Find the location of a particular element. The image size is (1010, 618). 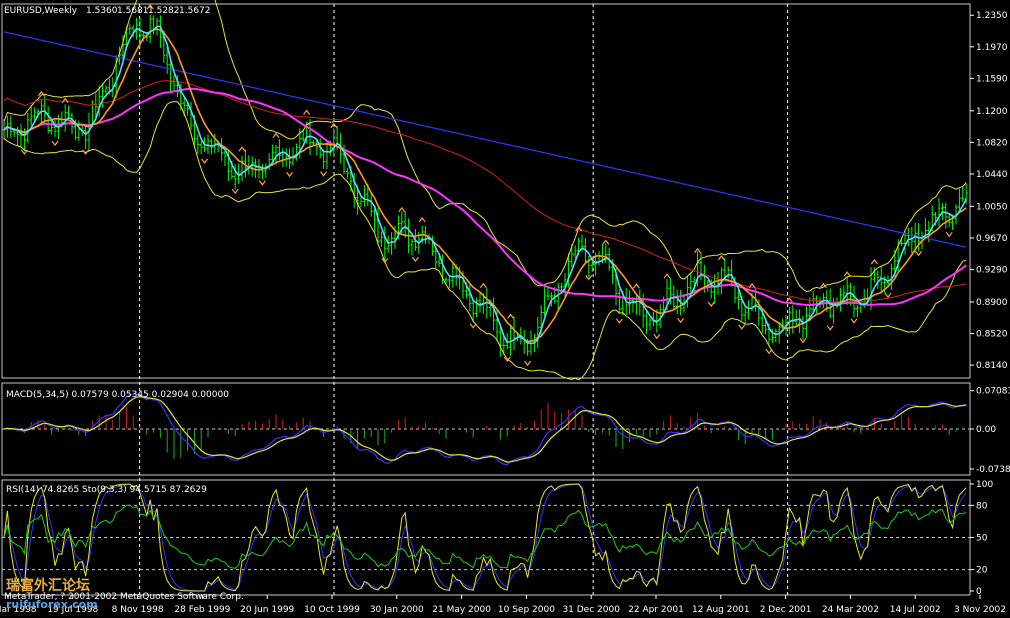

price-tick-label: 0.8900 is located at coordinates (992, 303).